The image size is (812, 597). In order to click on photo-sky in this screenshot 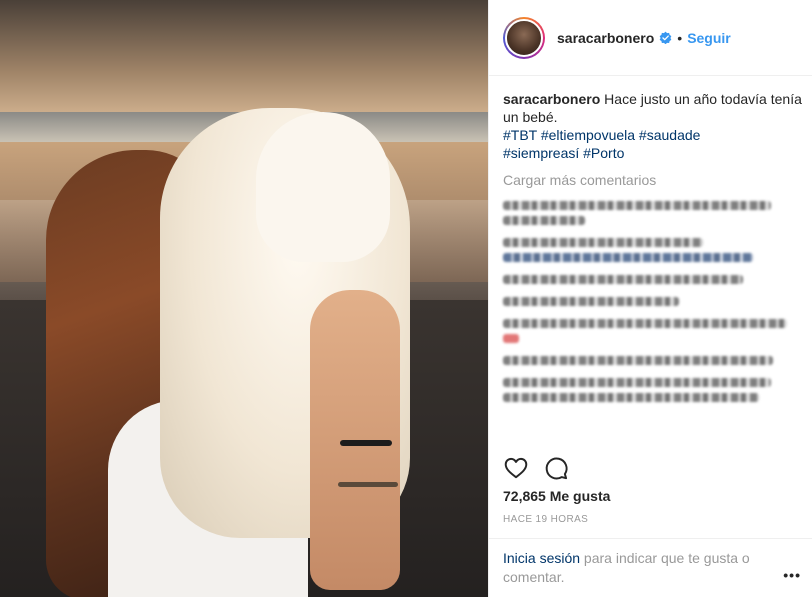, I will do `click(244, 60)`.